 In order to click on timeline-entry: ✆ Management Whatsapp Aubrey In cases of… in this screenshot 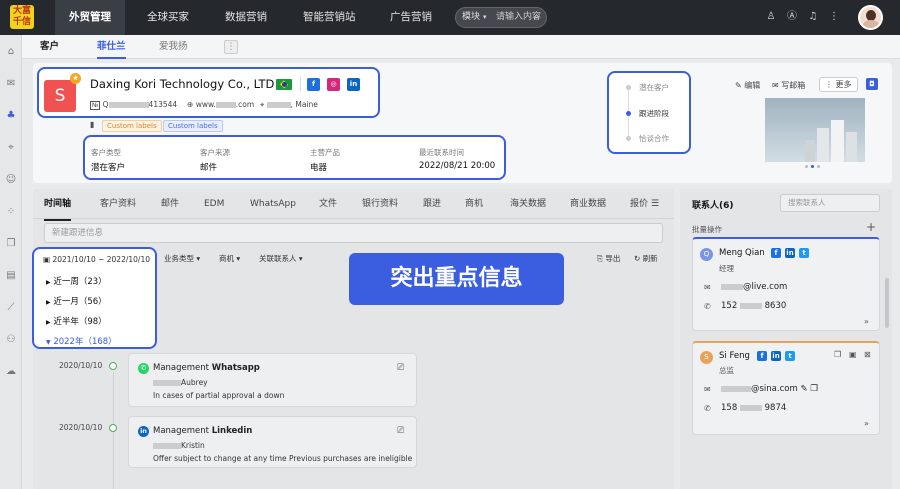, I will do `click(272, 380)`.